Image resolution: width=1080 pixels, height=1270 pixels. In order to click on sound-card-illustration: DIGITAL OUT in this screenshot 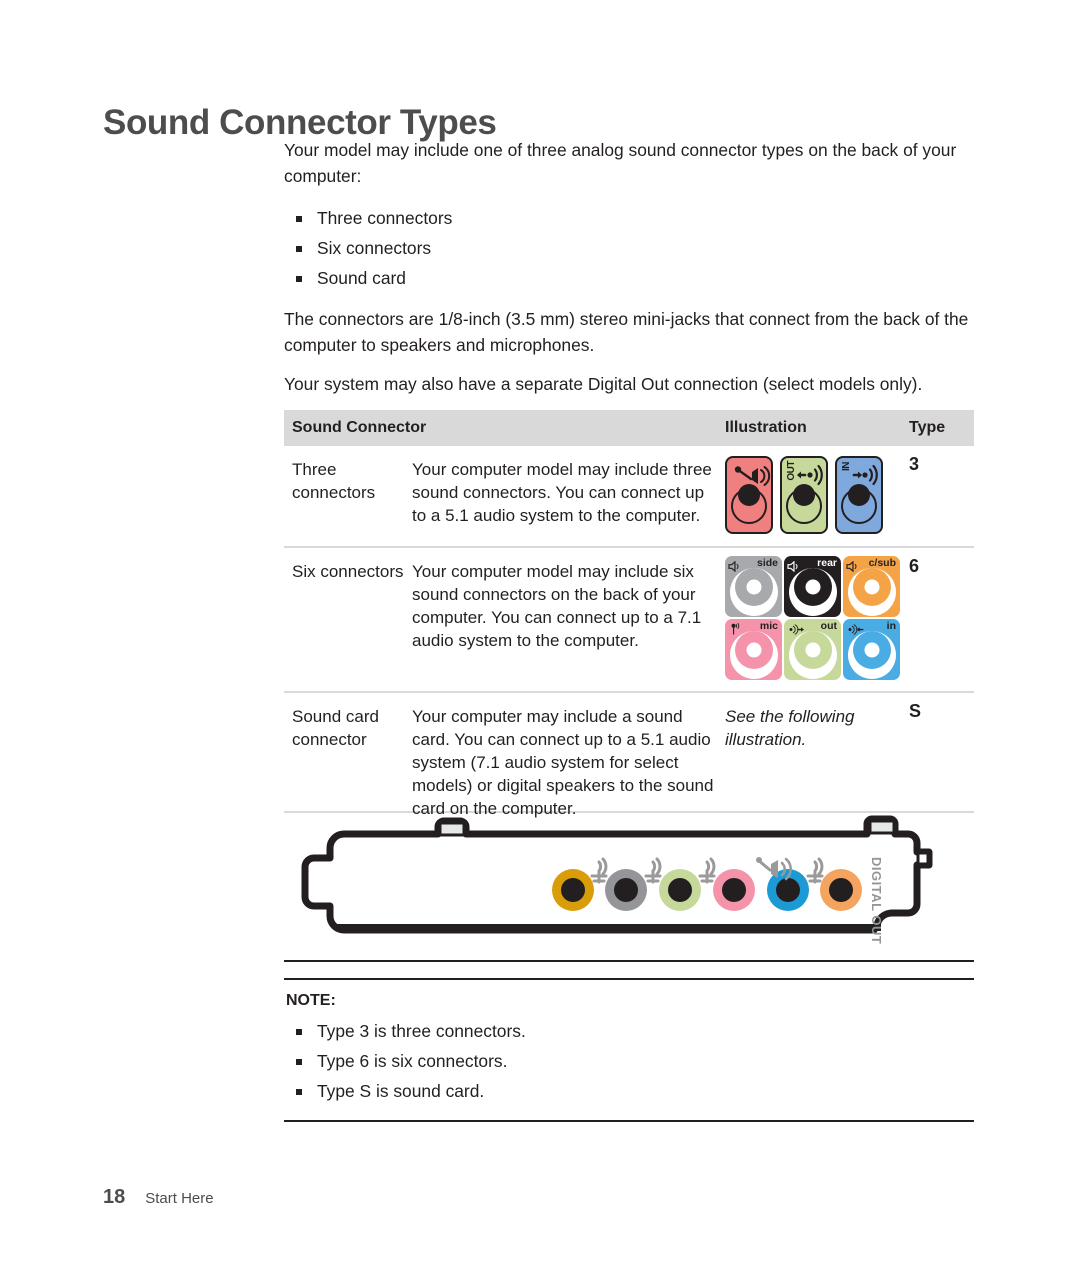, I will do `click(629, 887)`.